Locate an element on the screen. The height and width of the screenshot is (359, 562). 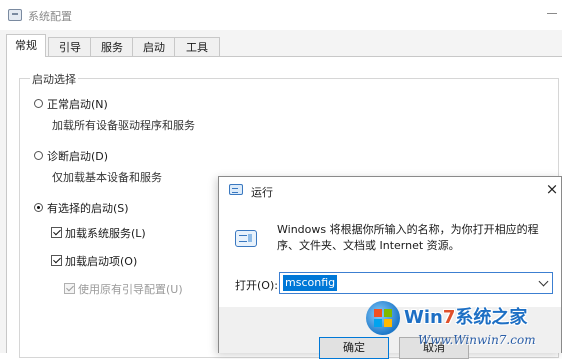
selective-startup-radio is located at coordinates (38, 207).